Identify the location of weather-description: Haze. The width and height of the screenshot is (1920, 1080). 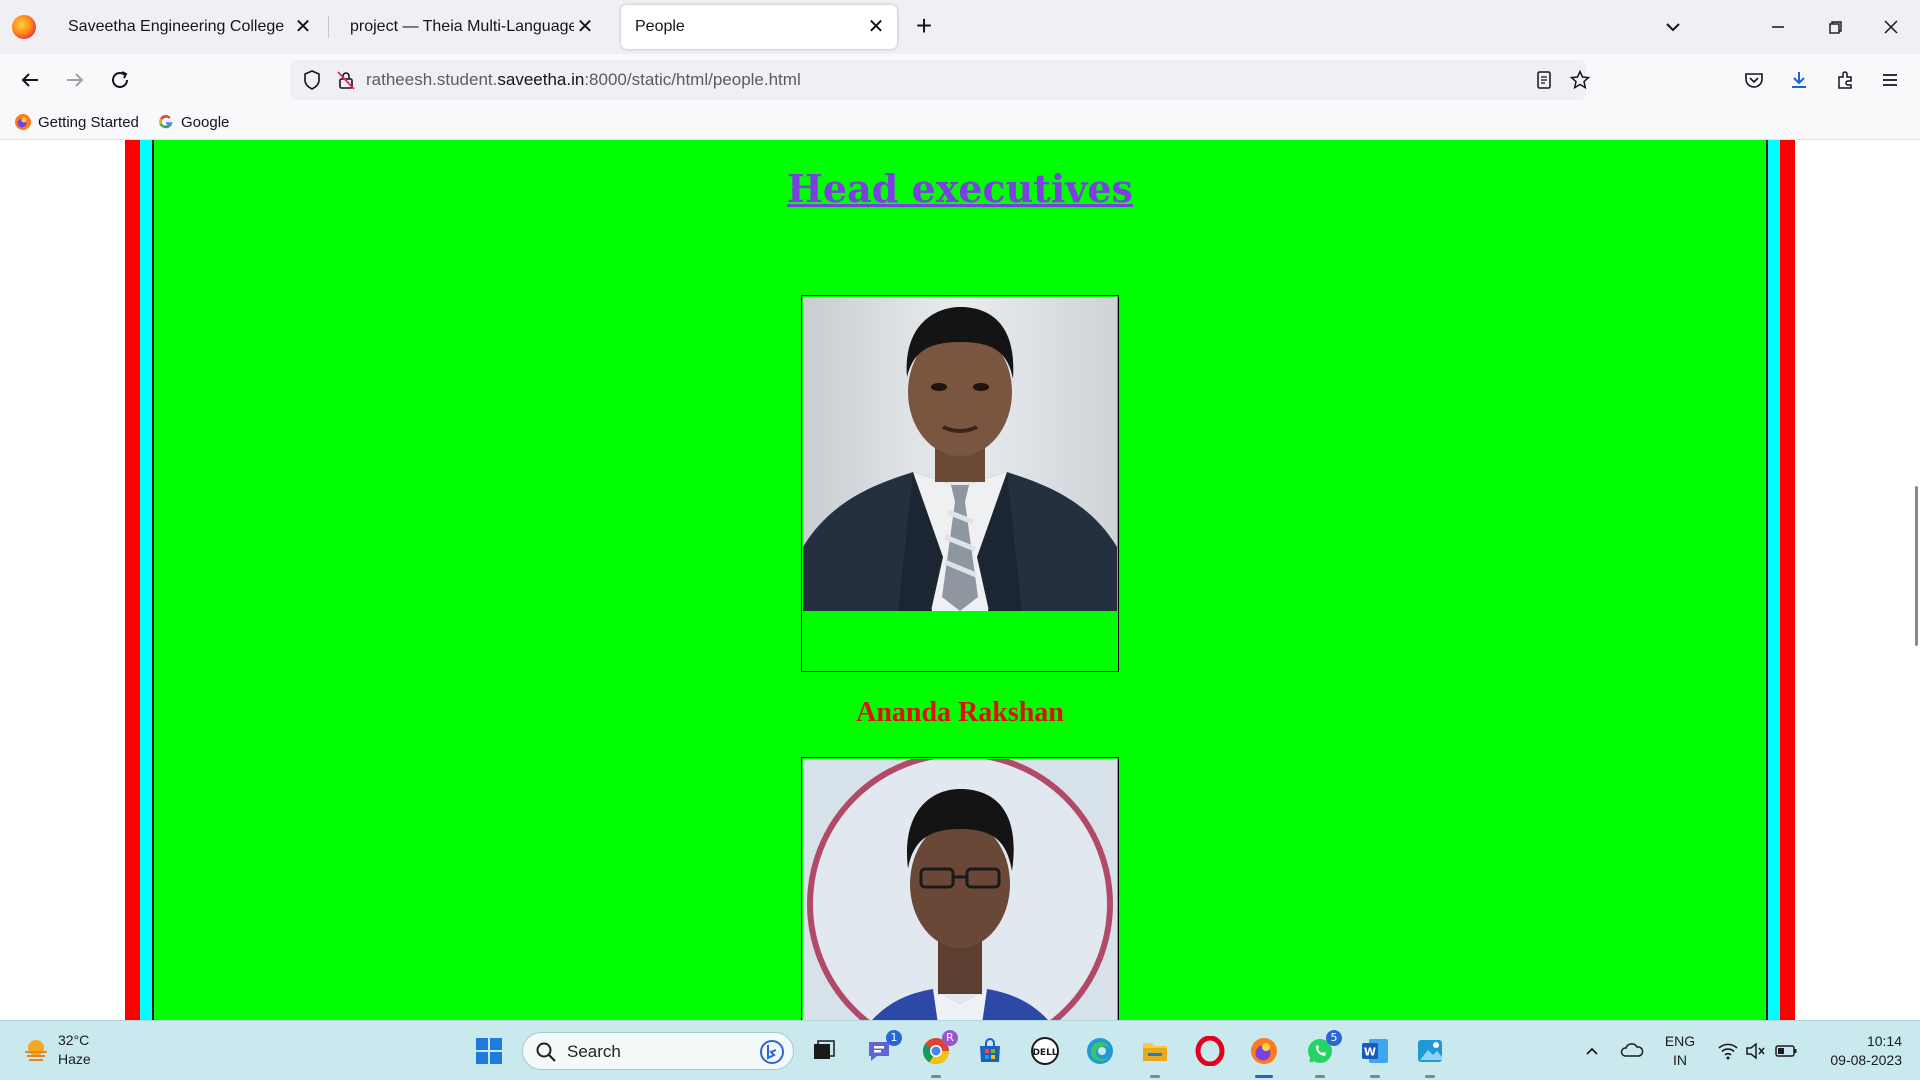
(74, 1059).